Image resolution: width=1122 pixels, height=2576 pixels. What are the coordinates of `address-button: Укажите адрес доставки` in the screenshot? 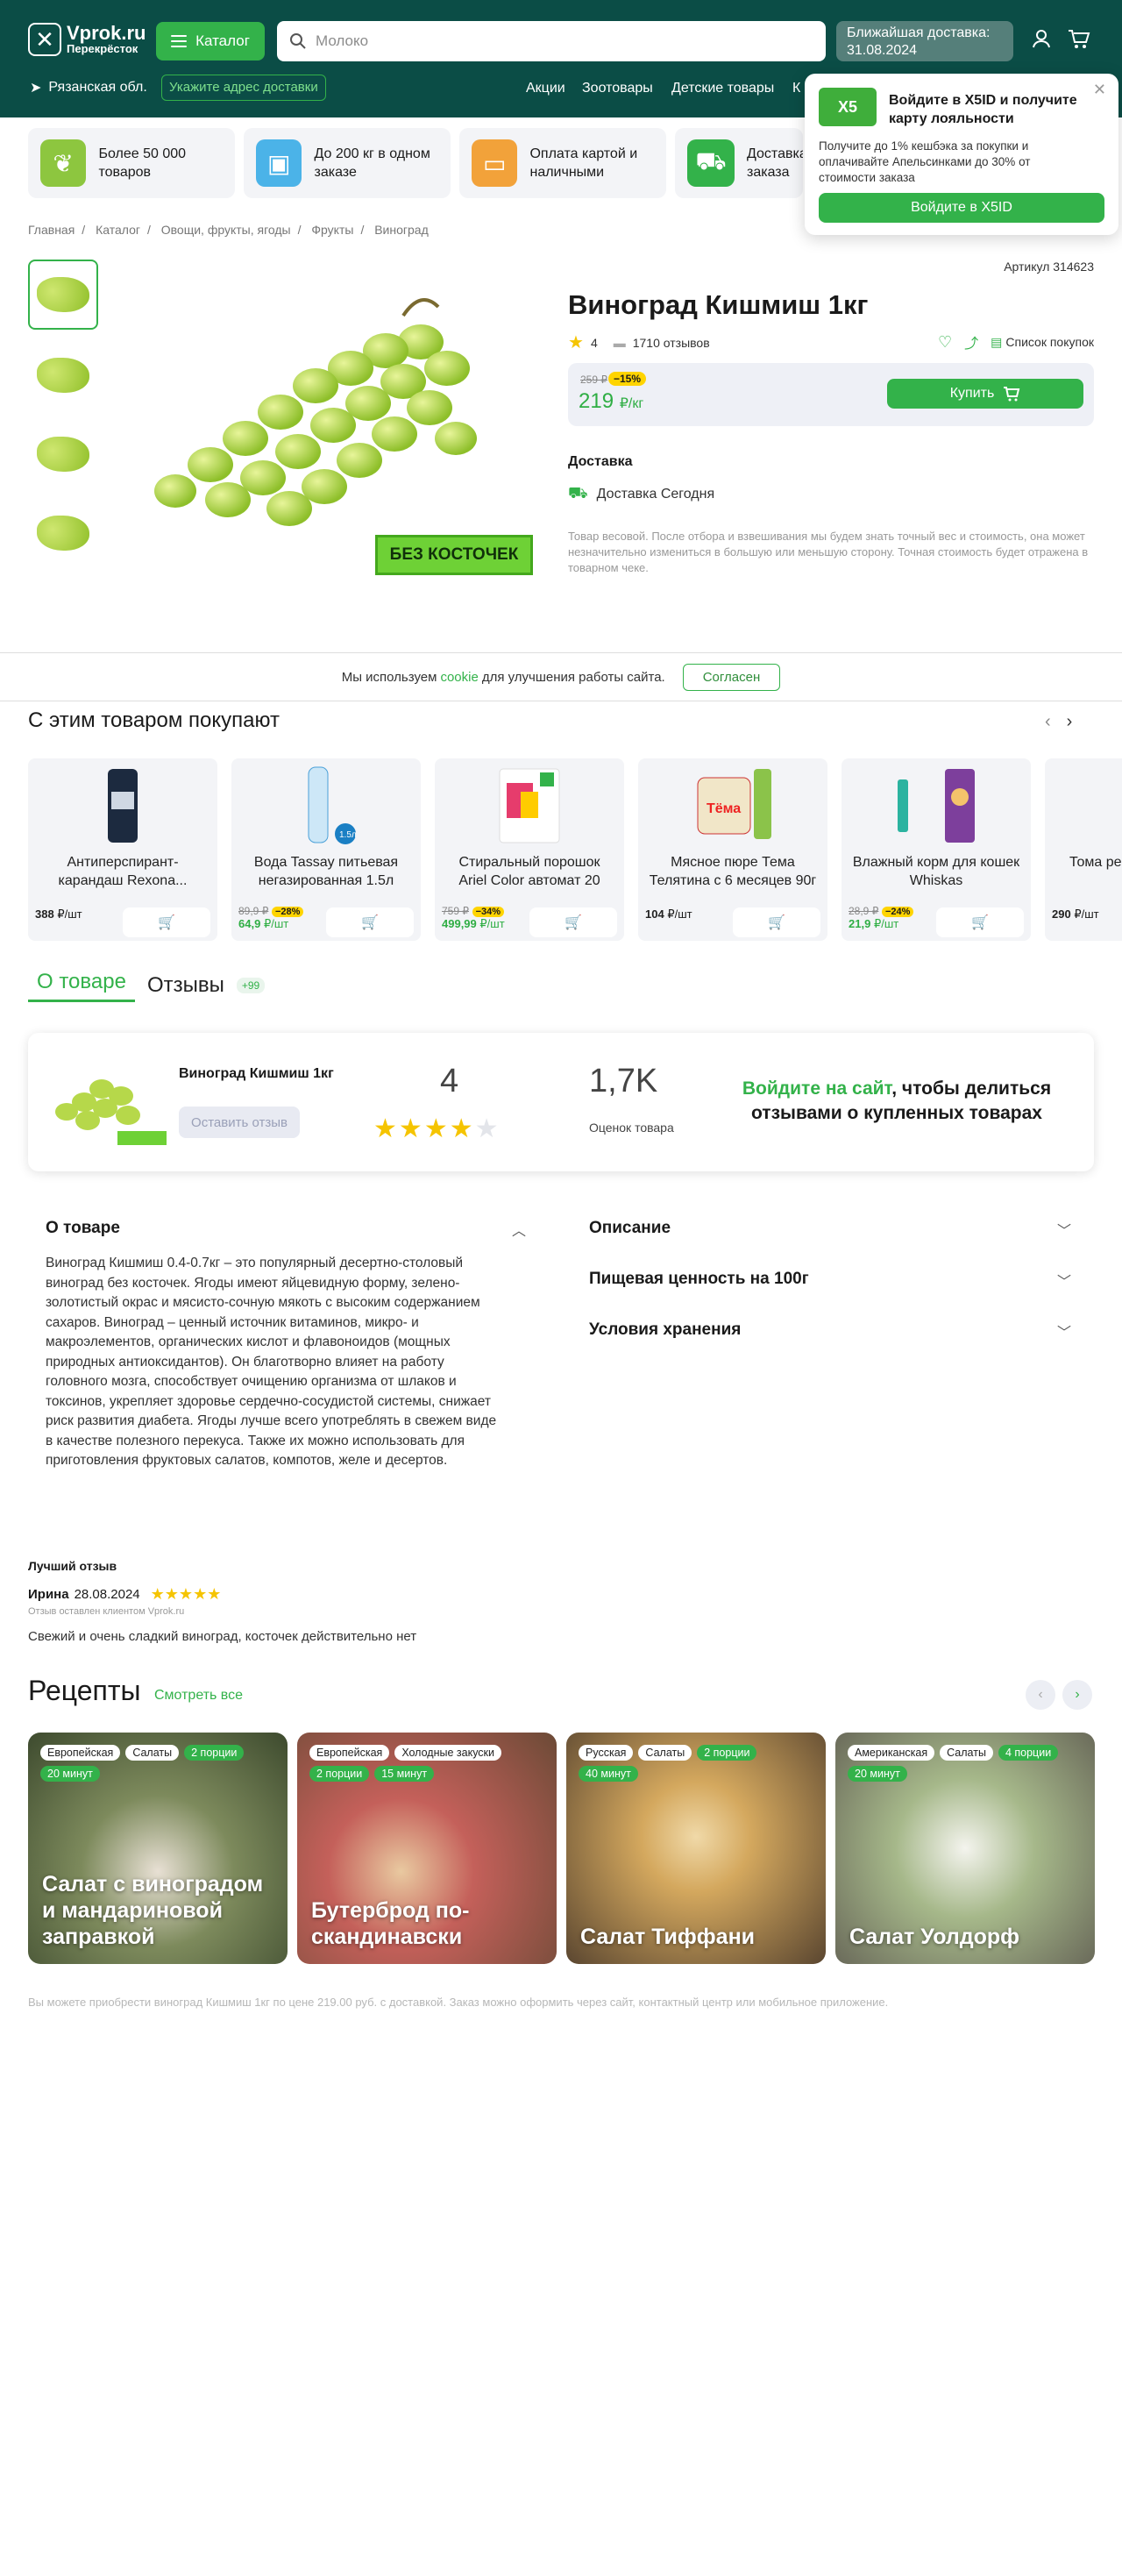 It's located at (244, 88).